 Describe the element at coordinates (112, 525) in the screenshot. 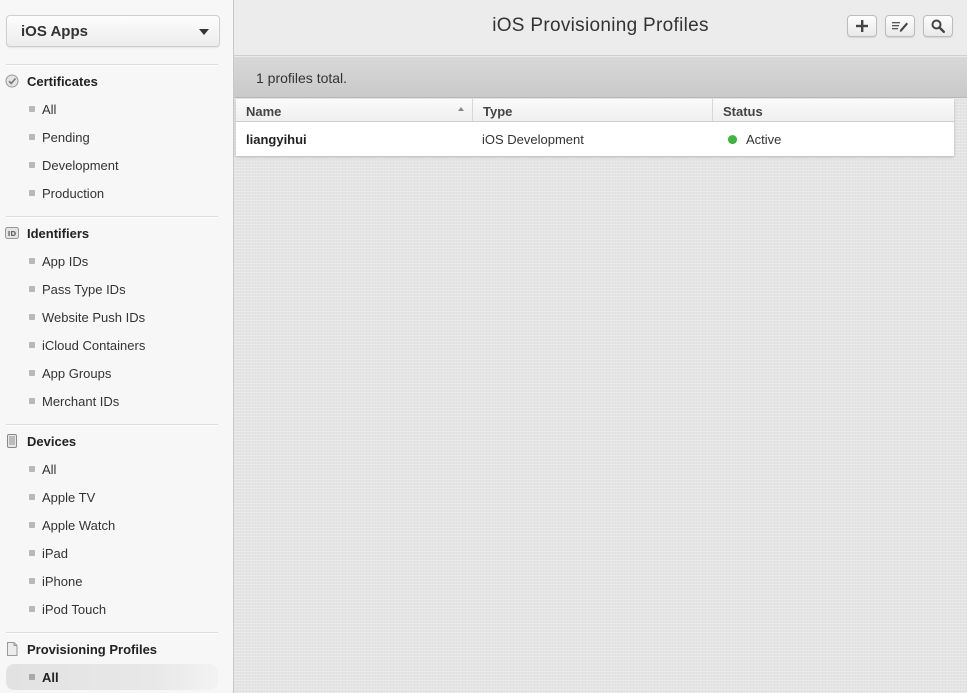

I see `sidebar-item-apple-watch: Apple Watch` at that location.